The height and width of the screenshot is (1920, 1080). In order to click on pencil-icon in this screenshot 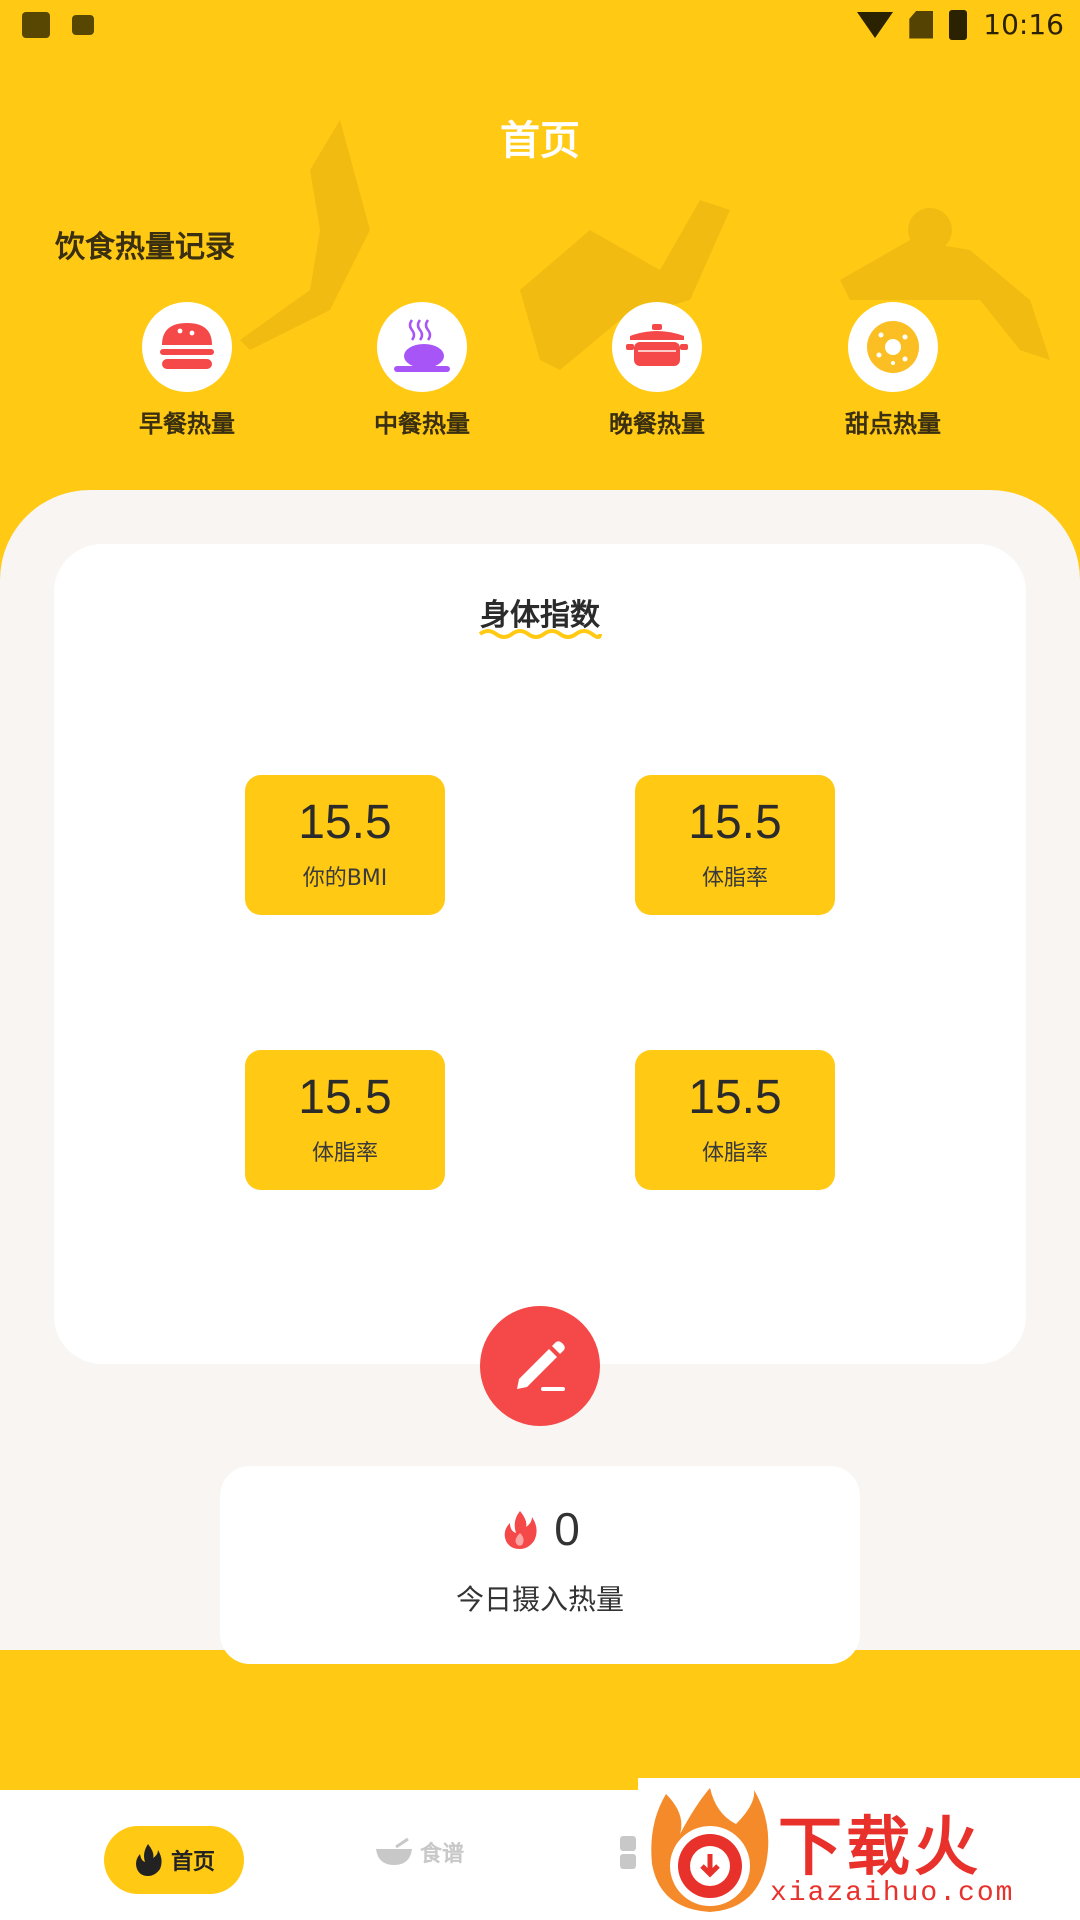, I will do `click(541, 1366)`.